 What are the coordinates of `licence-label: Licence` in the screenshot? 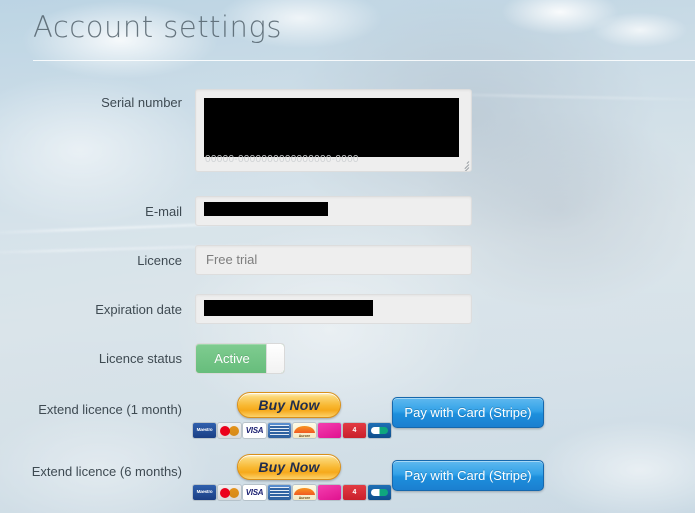 It's located at (159, 260).